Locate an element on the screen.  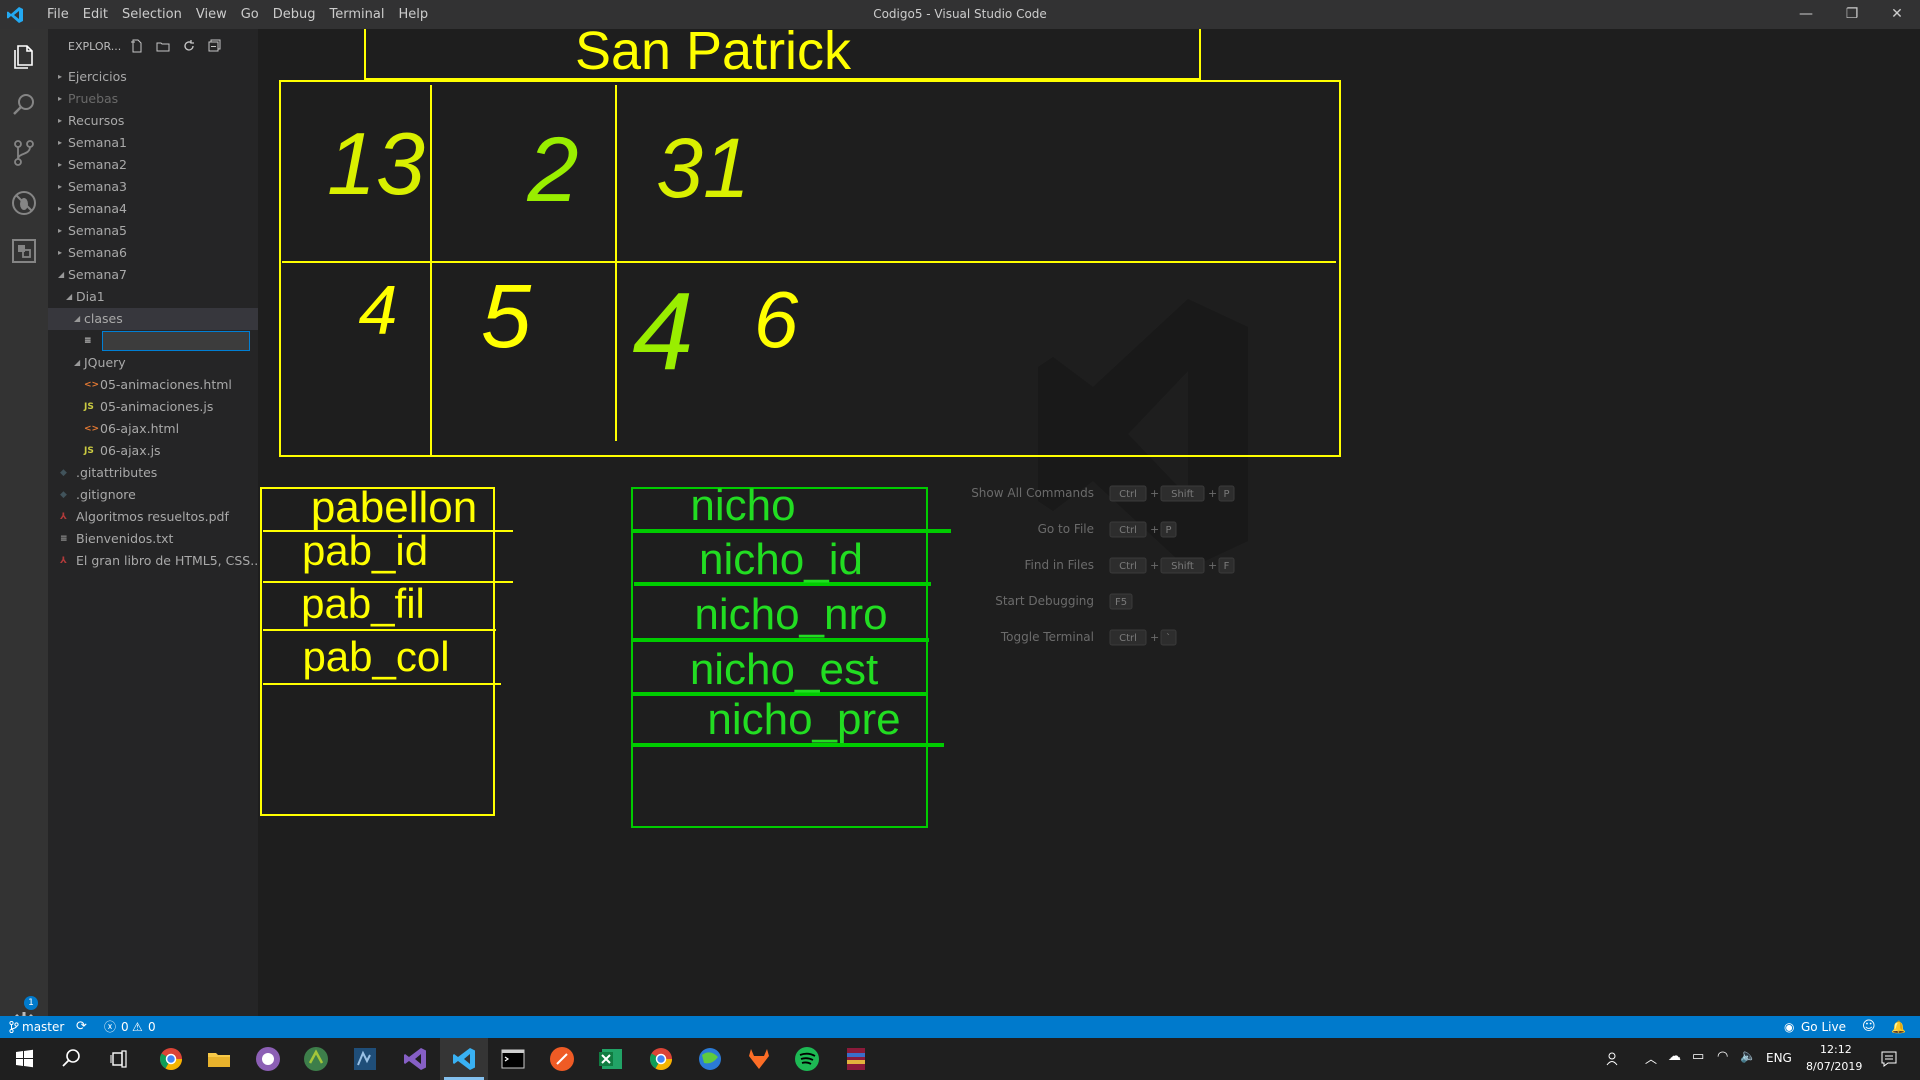
warning-icon: ⚠ is located at coordinates (137, 1027).